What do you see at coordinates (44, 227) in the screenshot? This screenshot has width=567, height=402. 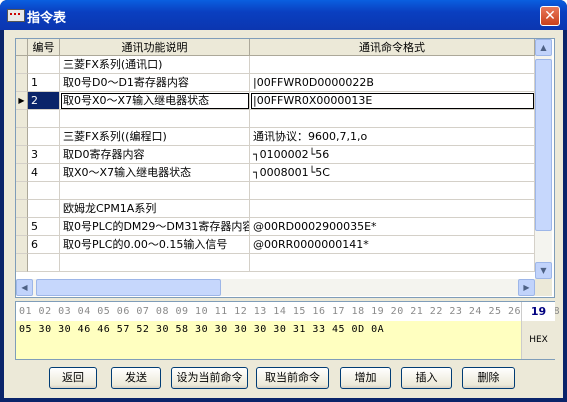 I see `cell-number: 5` at bounding box center [44, 227].